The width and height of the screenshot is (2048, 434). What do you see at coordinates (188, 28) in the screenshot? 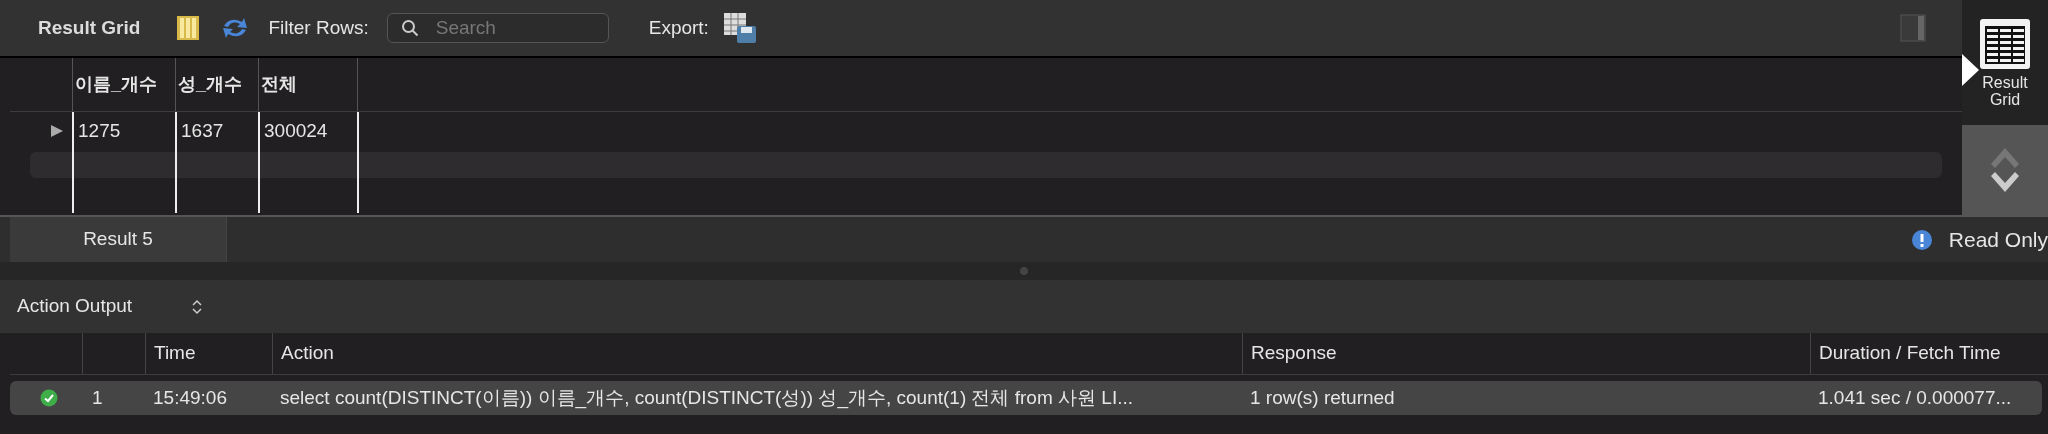
I see `columns-icon` at bounding box center [188, 28].